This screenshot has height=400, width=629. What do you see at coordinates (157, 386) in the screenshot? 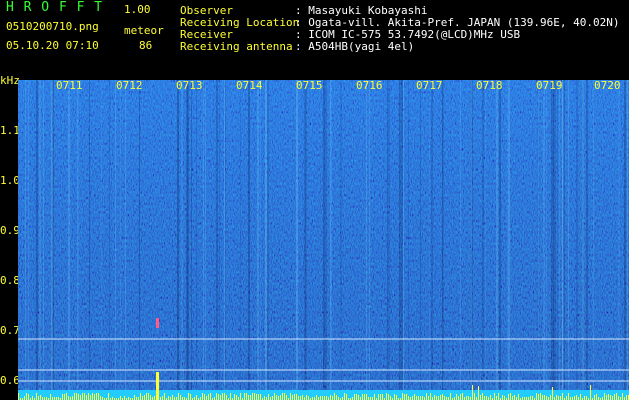
I see `intensity-spike` at bounding box center [157, 386].